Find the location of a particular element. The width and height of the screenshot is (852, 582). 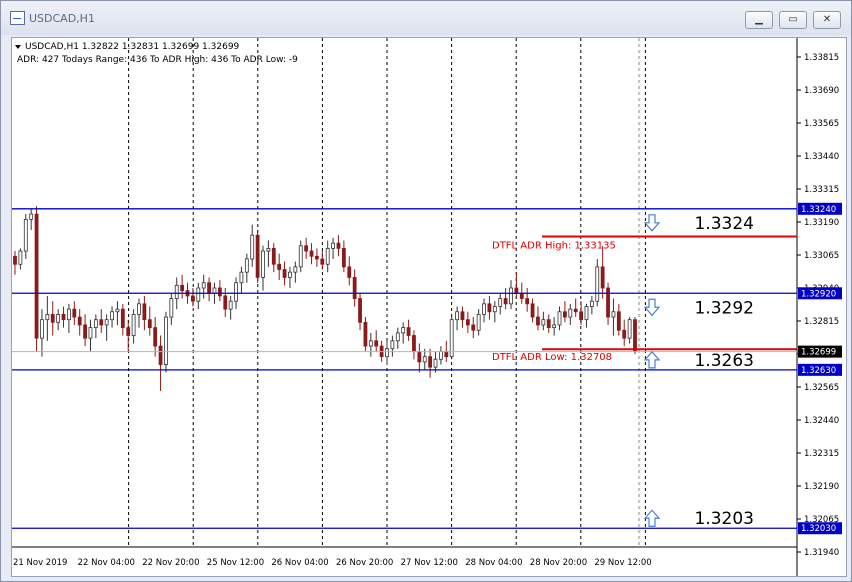

current-price-text: 1.32699 is located at coordinates (818, 353).